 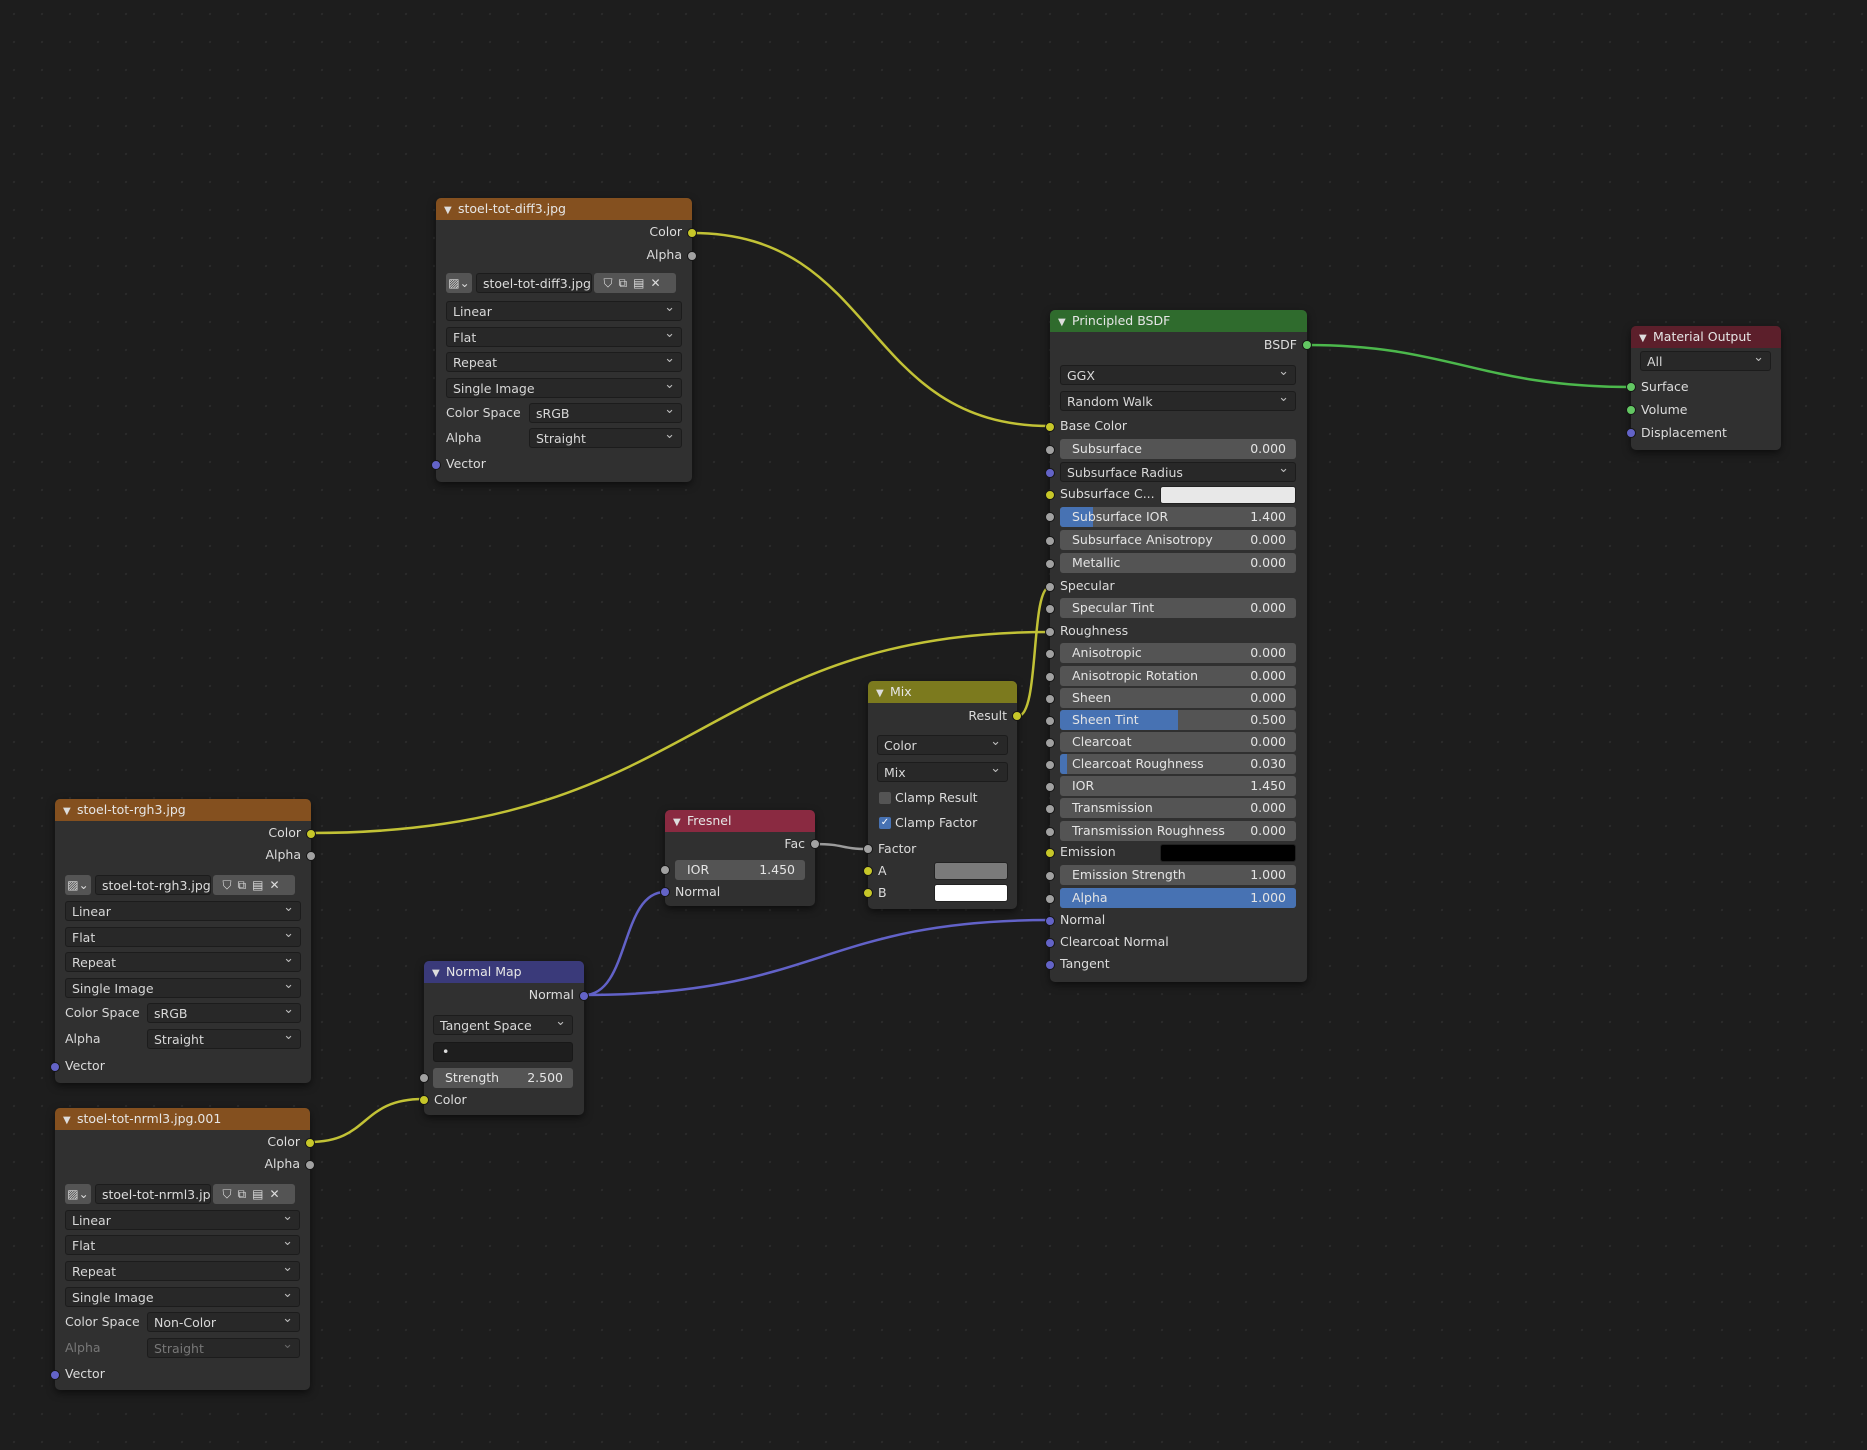 What do you see at coordinates (503, 1078) in the screenshot?
I see `strength-slider: Strength 2.500` at bounding box center [503, 1078].